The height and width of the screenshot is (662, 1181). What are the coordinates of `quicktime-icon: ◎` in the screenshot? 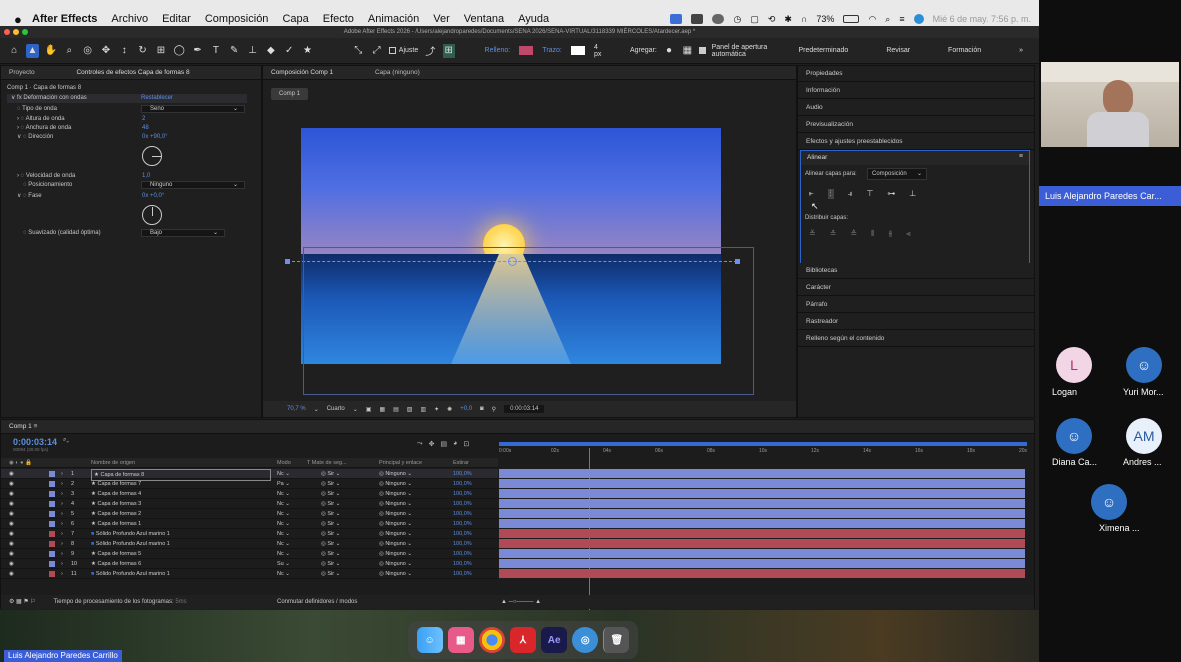 It's located at (585, 640).